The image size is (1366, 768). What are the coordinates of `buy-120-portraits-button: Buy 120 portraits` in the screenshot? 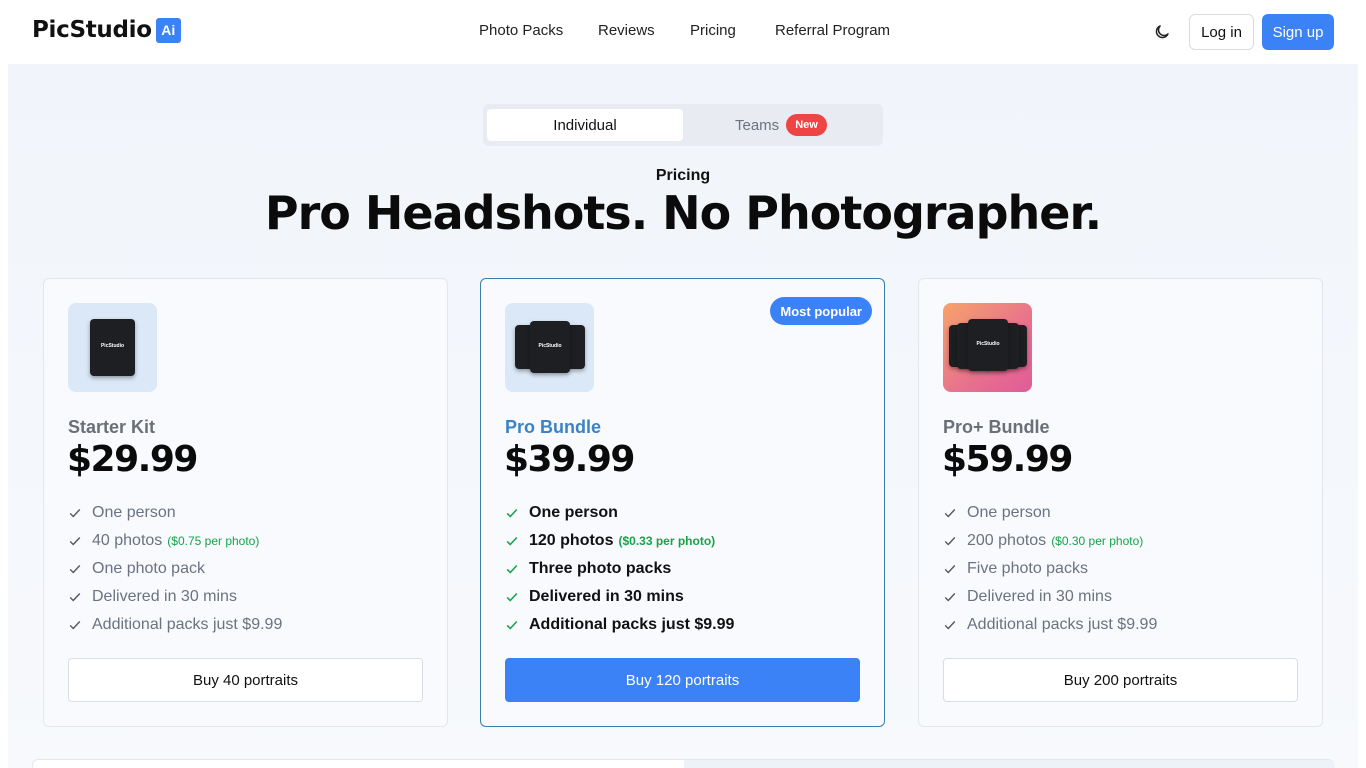 It's located at (682, 680).